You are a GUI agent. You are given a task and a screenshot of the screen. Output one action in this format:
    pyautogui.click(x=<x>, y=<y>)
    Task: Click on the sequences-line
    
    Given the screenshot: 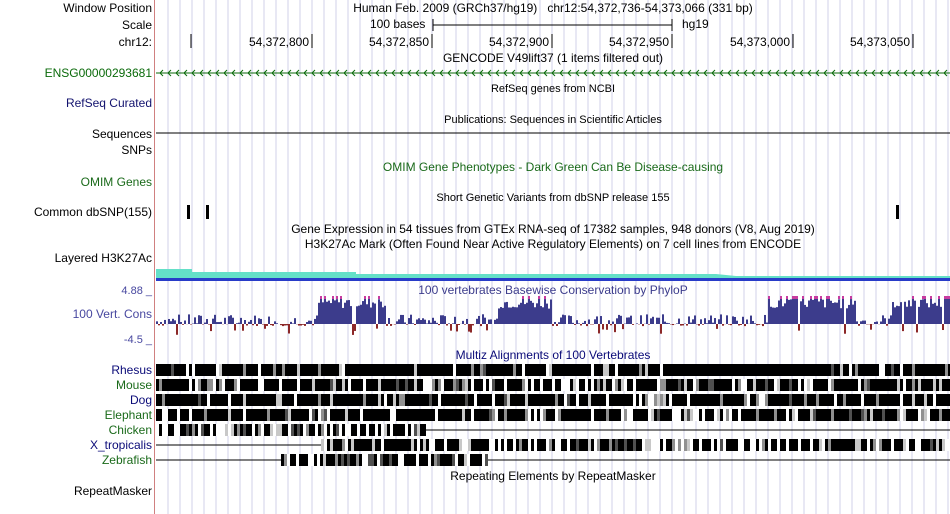 What is the action you would take?
    pyautogui.click(x=553, y=134)
    